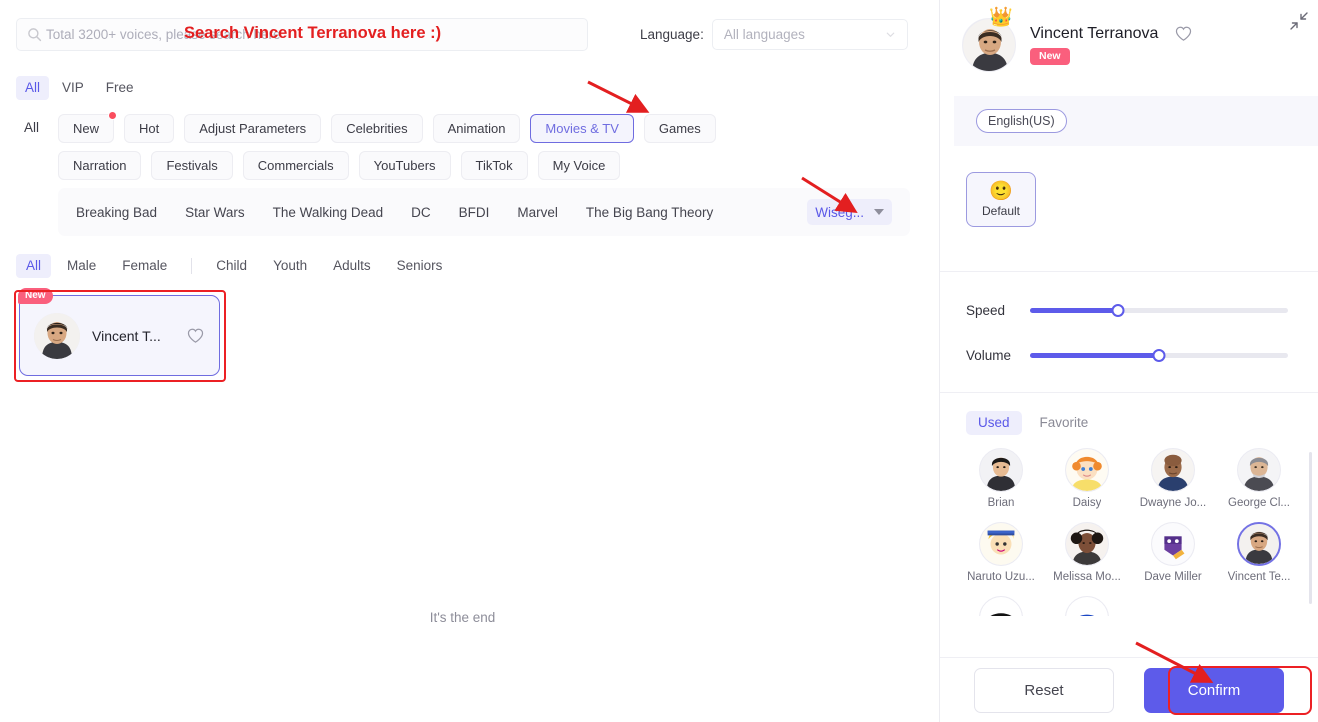 The image size is (1318, 722). Describe the element at coordinates (1087, 503) in the screenshot. I see `library-avatar-name: Daisy` at that location.